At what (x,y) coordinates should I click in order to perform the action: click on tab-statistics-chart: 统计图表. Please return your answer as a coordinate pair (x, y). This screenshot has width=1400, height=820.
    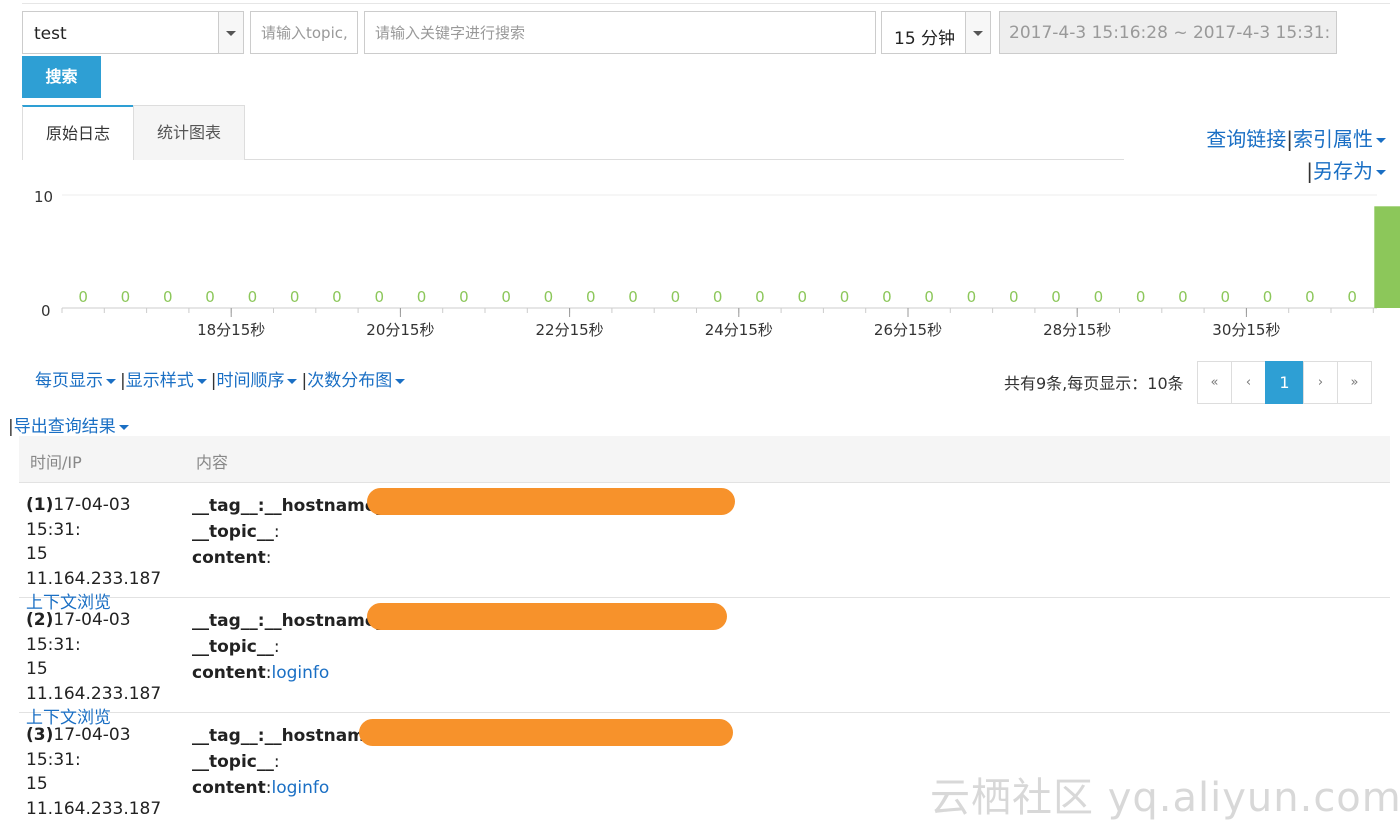
    Looking at the image, I should click on (189, 132).